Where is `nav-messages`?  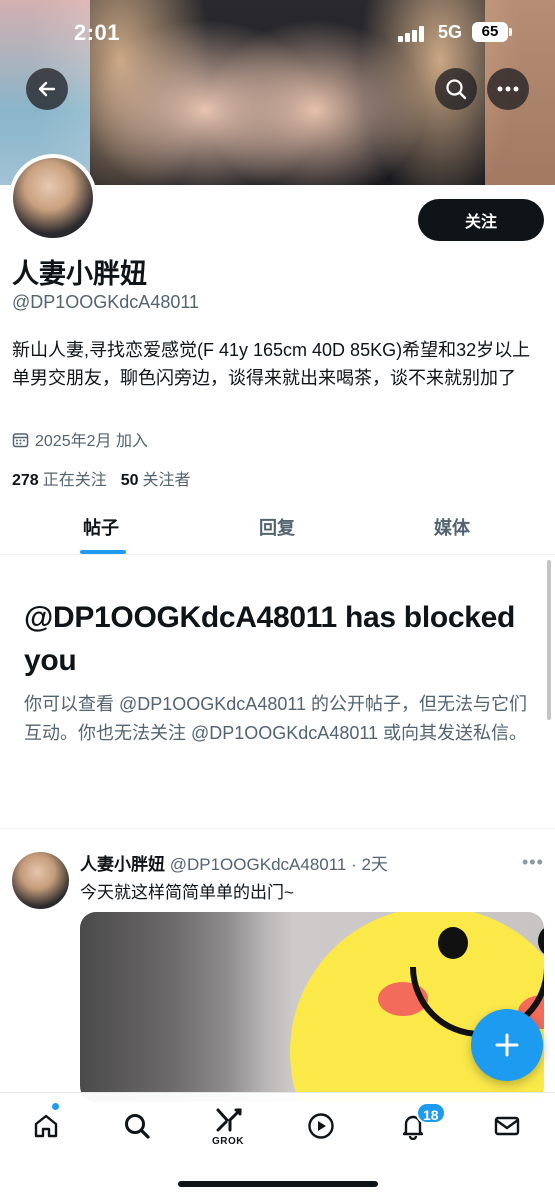
nav-messages is located at coordinates (507, 1126).